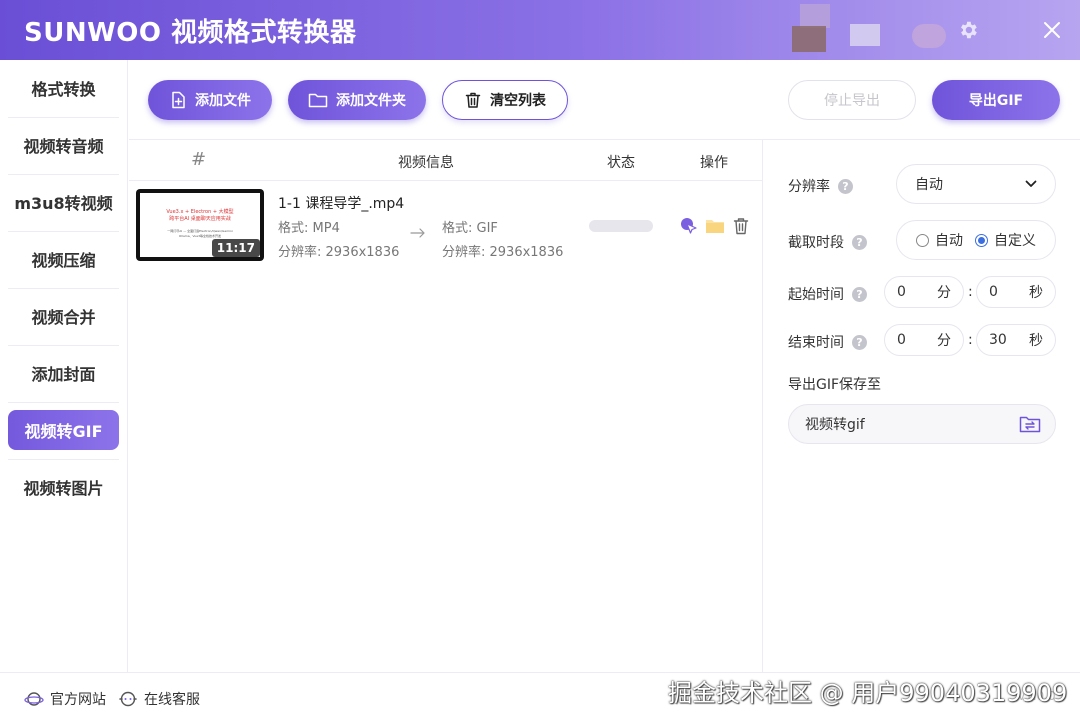 This screenshot has height=720, width=1080. Describe the element at coordinates (540, 30) in the screenshot. I see `title-bar: SUNWOO 视频格式转换器` at that location.